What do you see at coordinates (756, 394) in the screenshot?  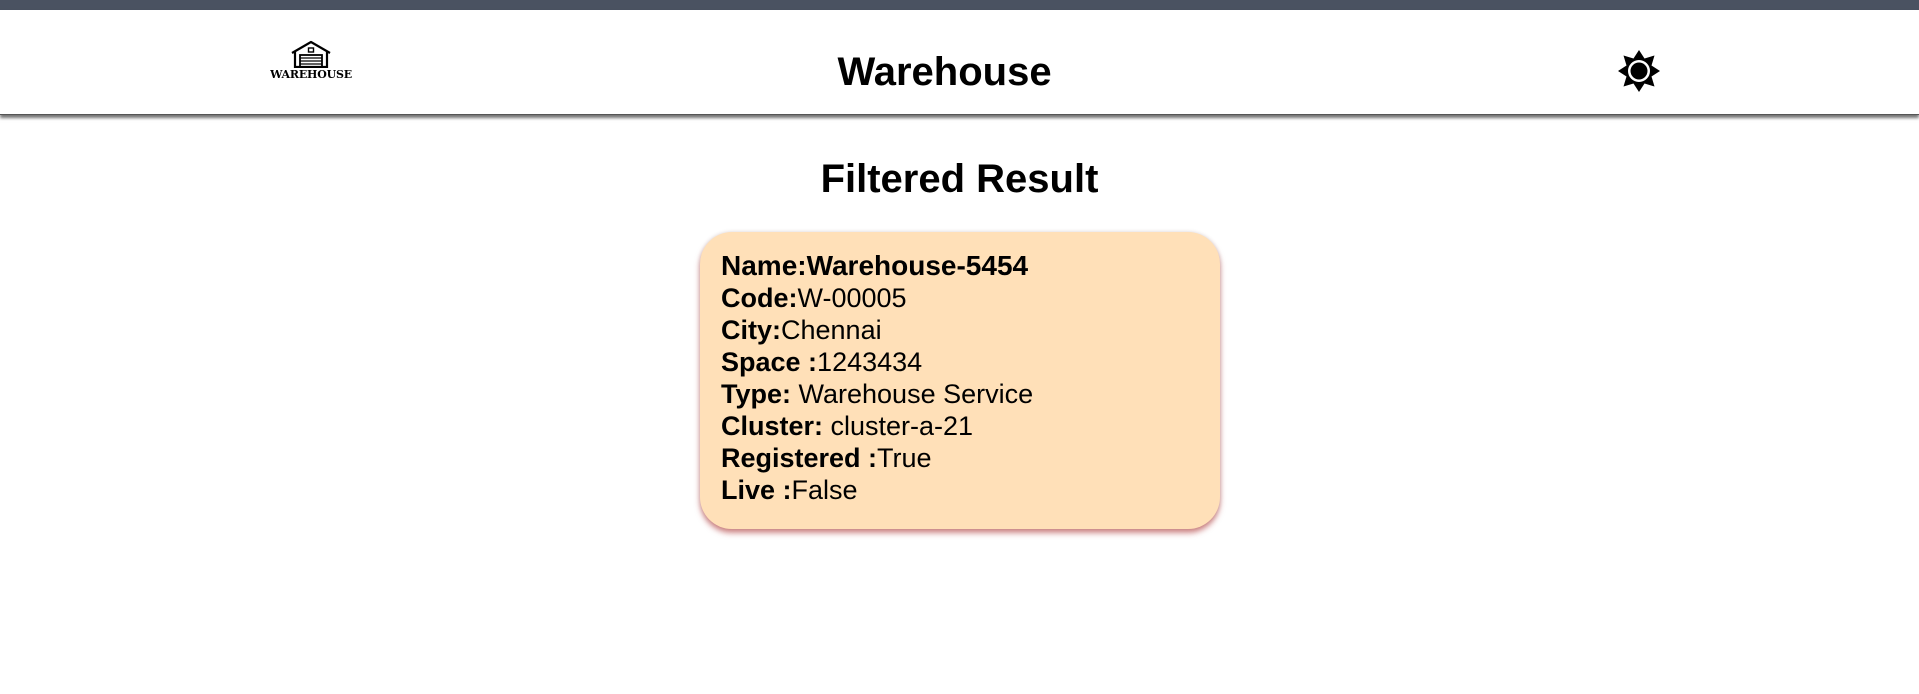 I see `type-label: Type:` at bounding box center [756, 394].